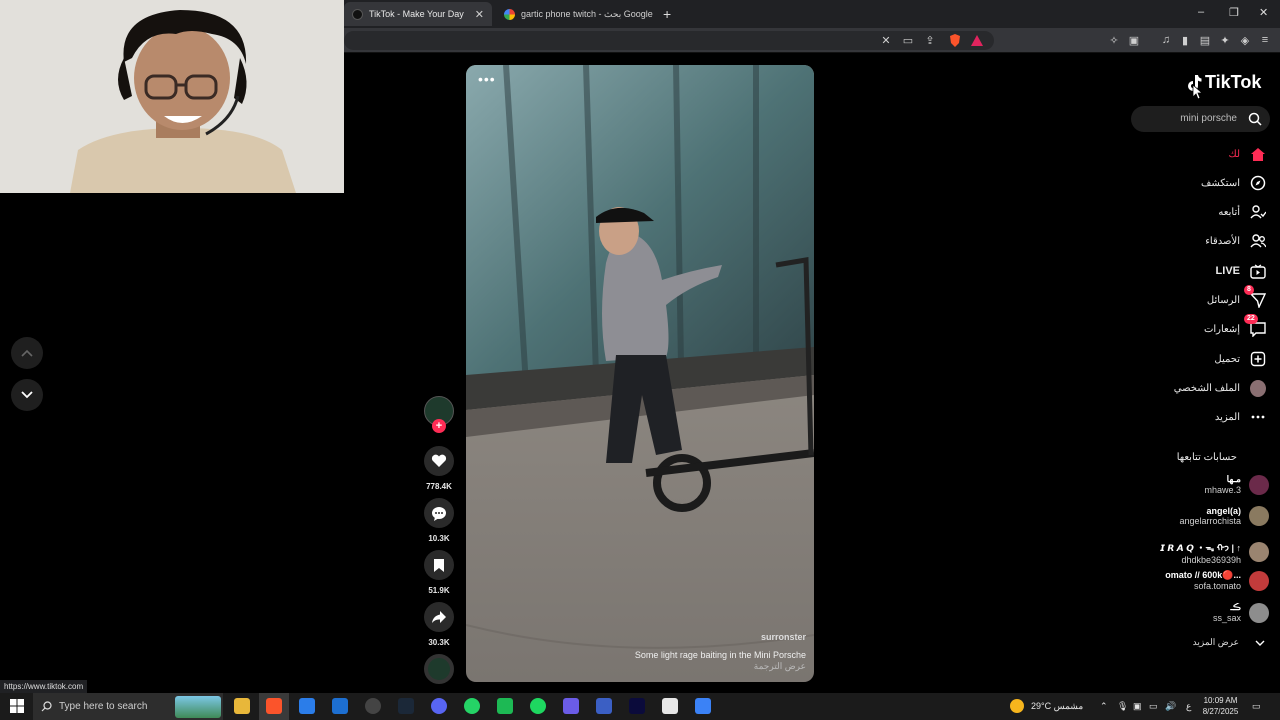  I want to click on followed-account: ڪـ ss_sax, so click(1241, 612).